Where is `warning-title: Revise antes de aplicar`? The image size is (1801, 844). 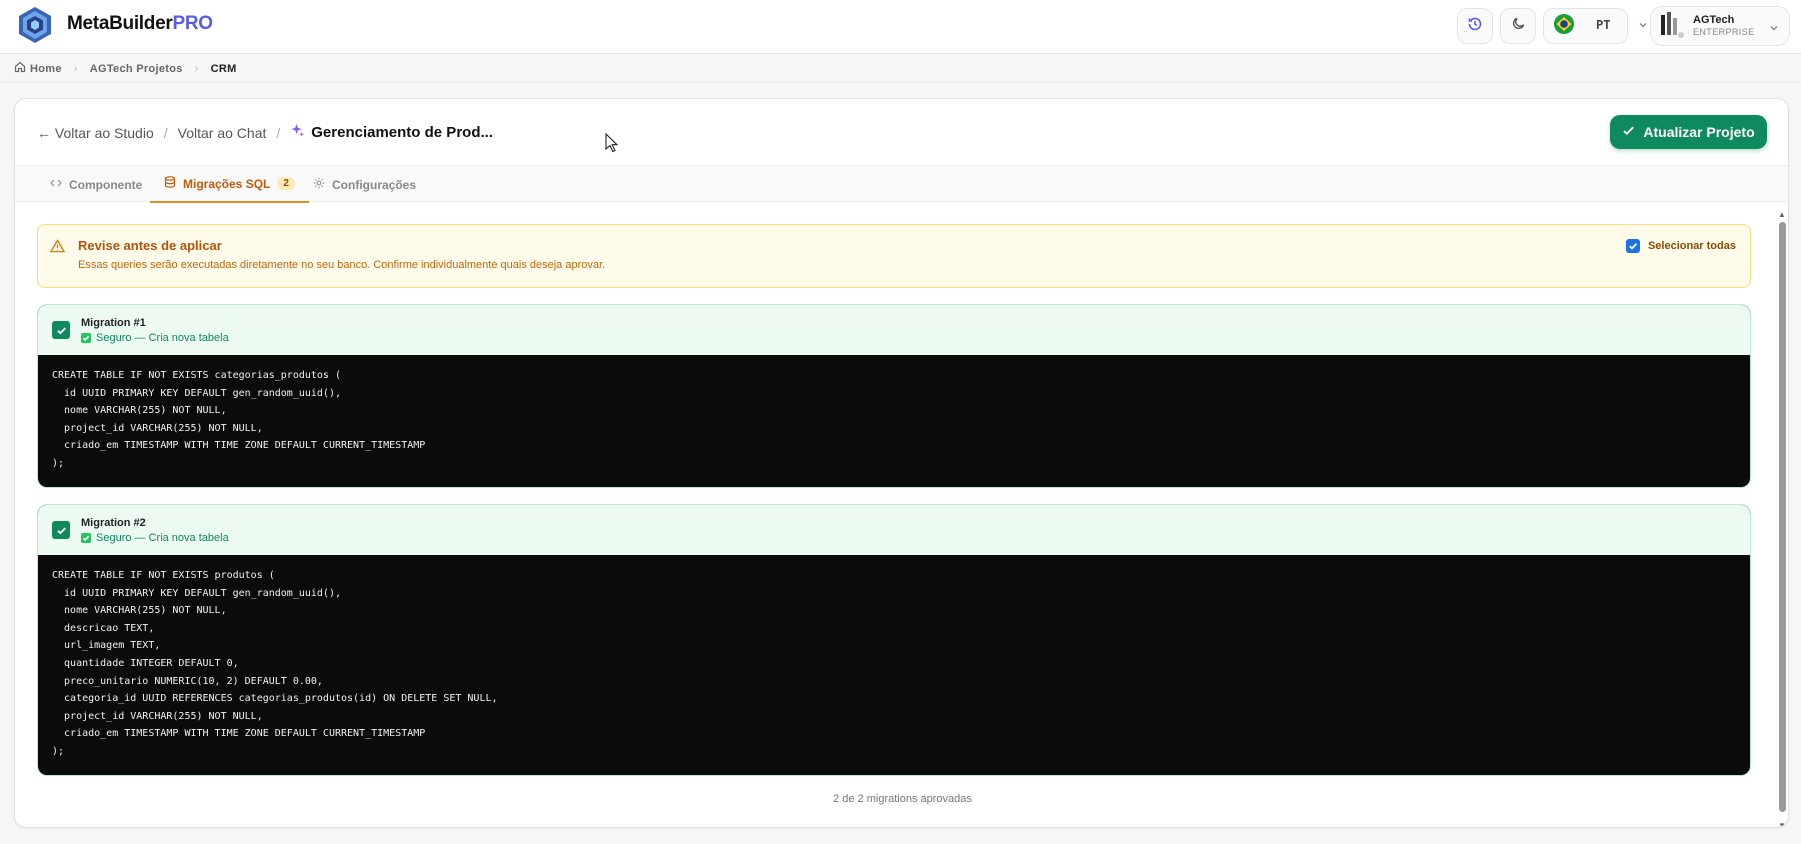
warning-title: Revise antes de aplicar is located at coordinates (150, 245).